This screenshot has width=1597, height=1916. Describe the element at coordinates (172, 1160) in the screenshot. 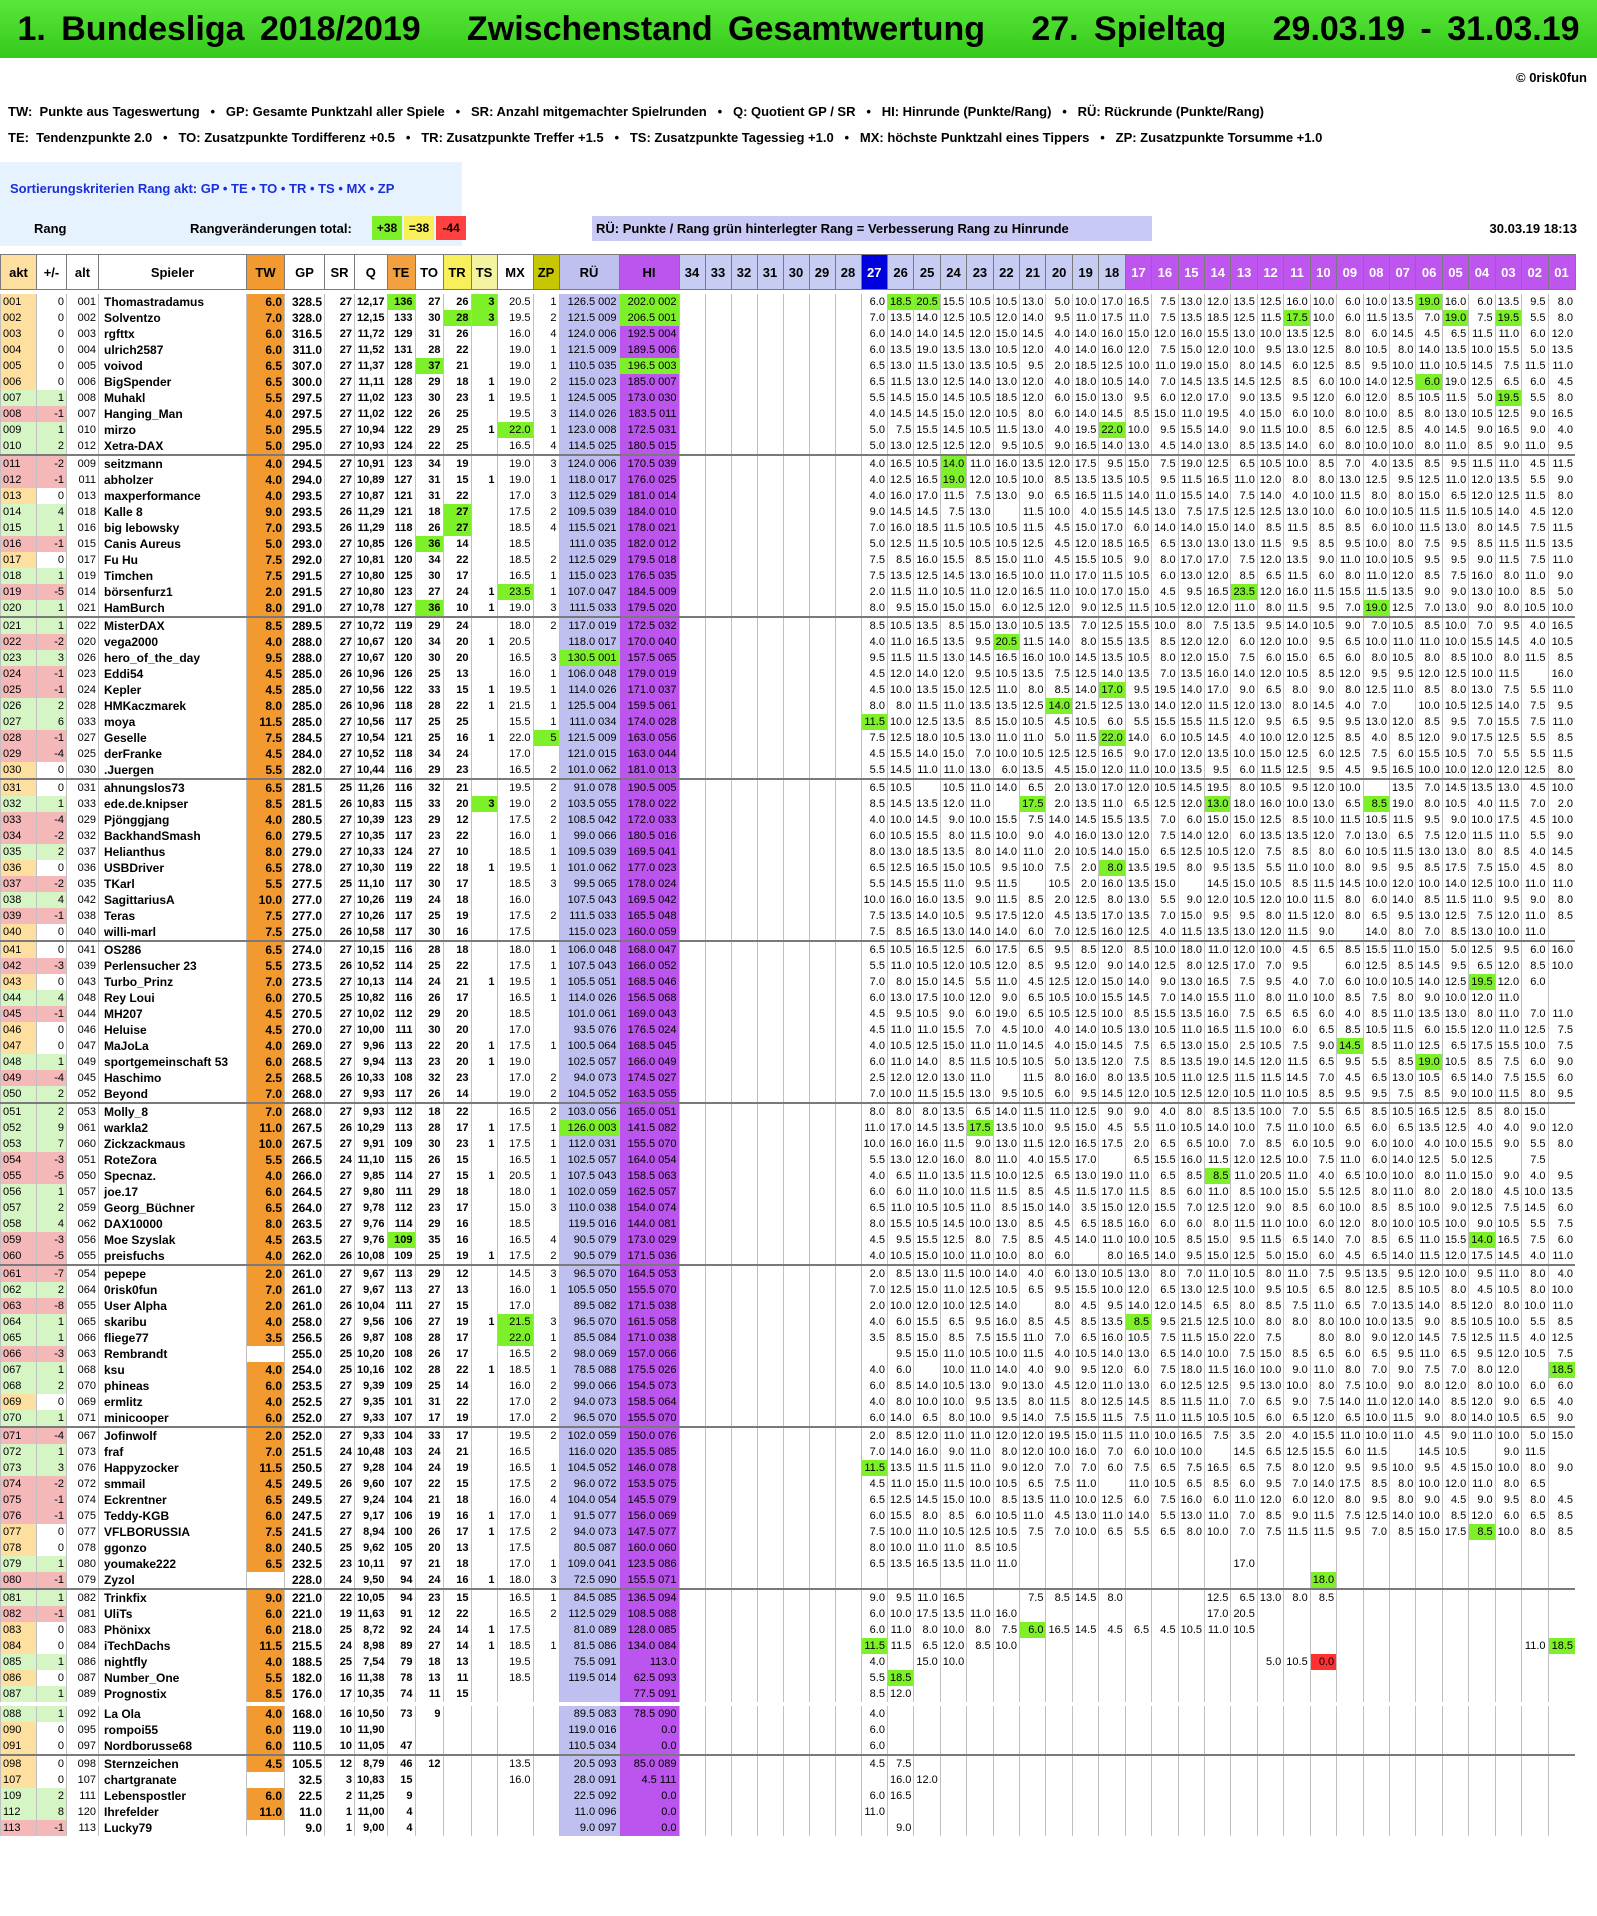

I see `cell-spieler: RoteZora` at that location.